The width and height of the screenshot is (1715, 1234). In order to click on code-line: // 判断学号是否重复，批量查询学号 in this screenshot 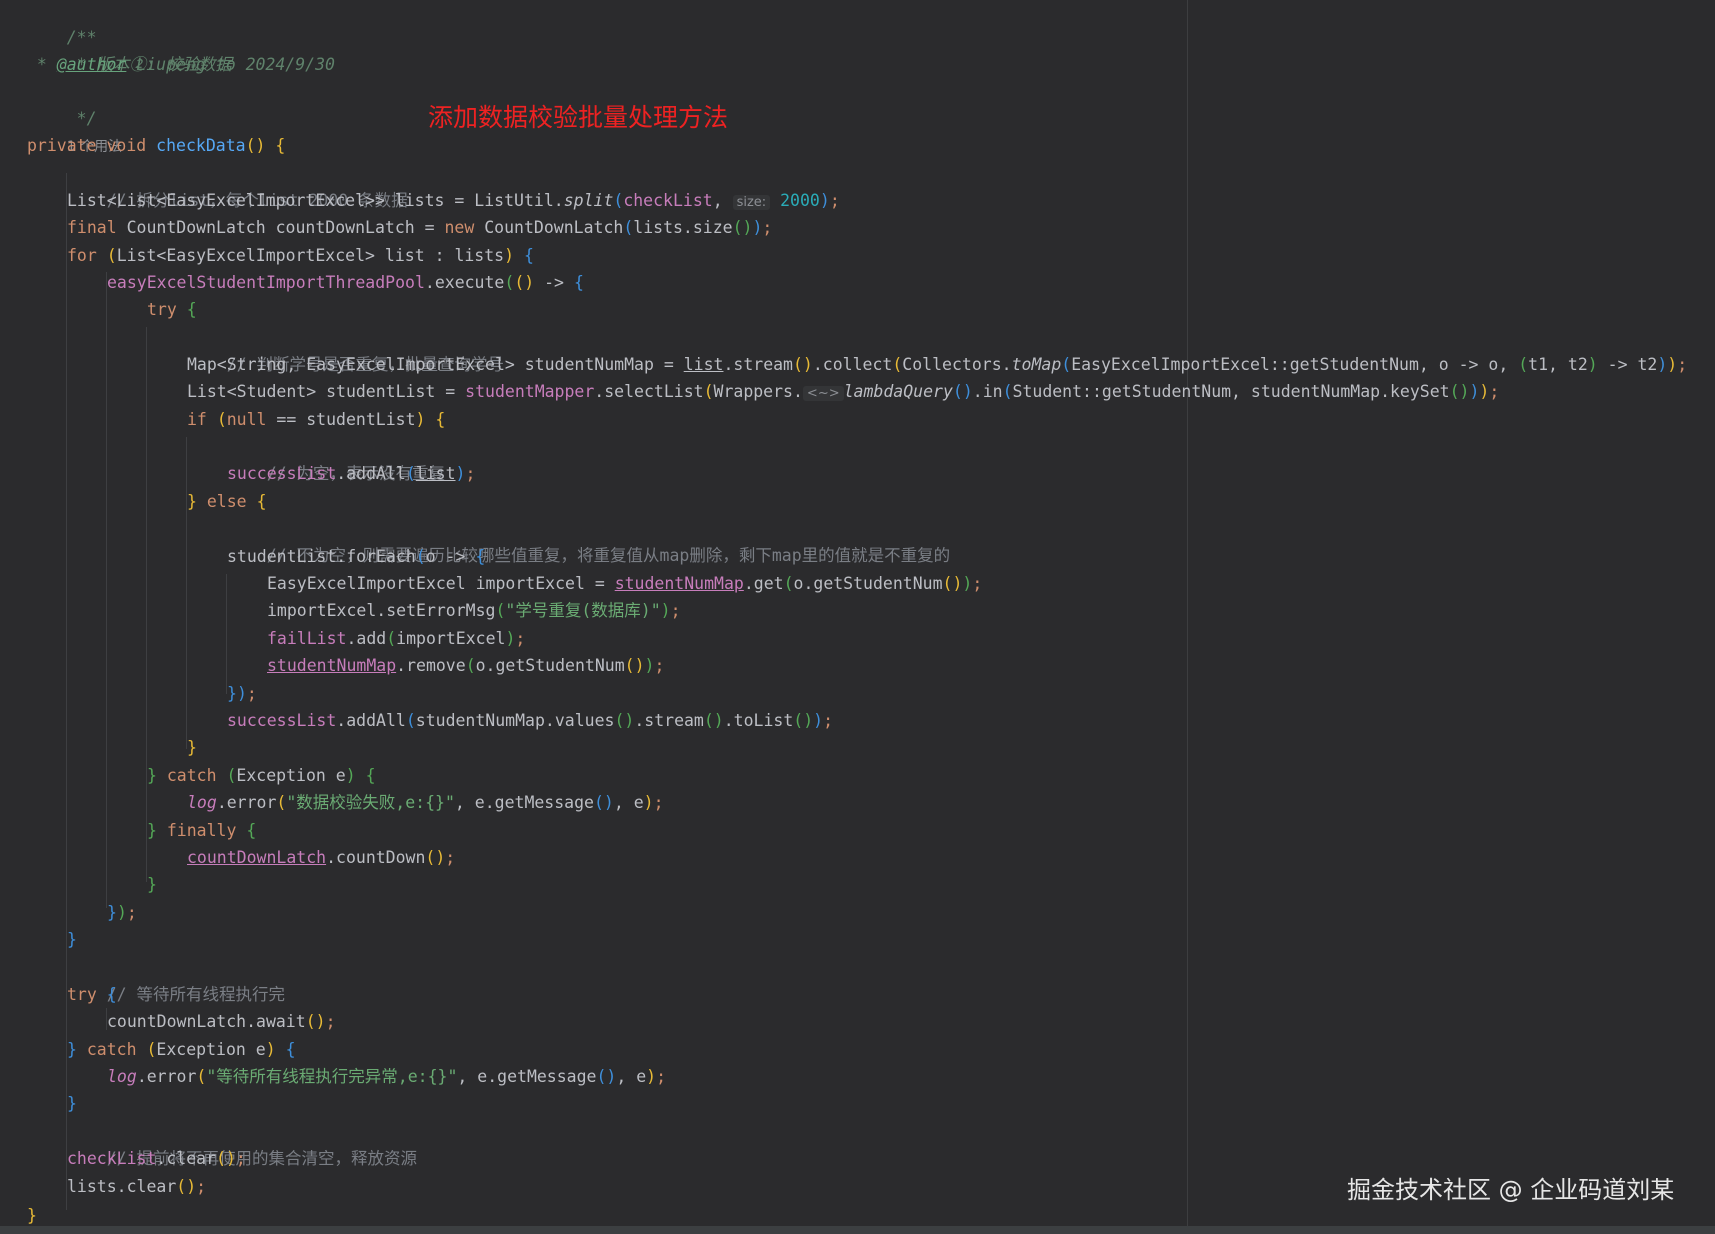, I will do `click(345, 349)`.